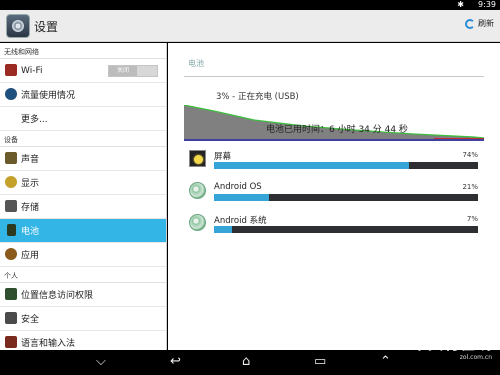 The image size is (500, 375). Describe the element at coordinates (470, 187) in the screenshot. I see `usage-percent: 21%` at that location.